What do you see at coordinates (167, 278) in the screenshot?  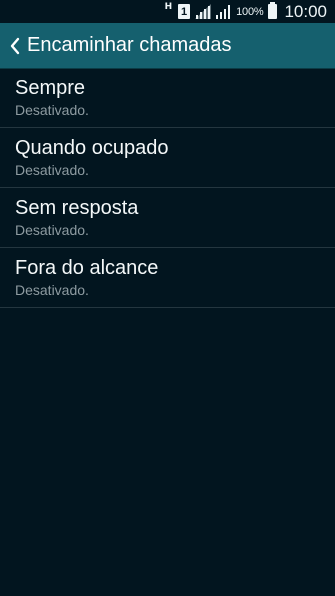 I see `list-item-fora-do-alcance: Fora do alcance Desativado.` at bounding box center [167, 278].